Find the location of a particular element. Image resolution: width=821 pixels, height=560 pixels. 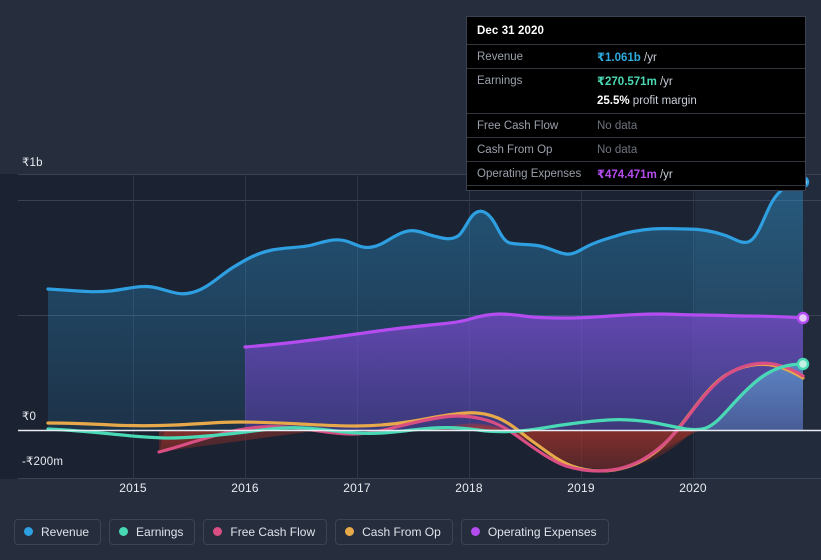

legend-label-cash-from-op: Cash From Op is located at coordinates (401, 531).